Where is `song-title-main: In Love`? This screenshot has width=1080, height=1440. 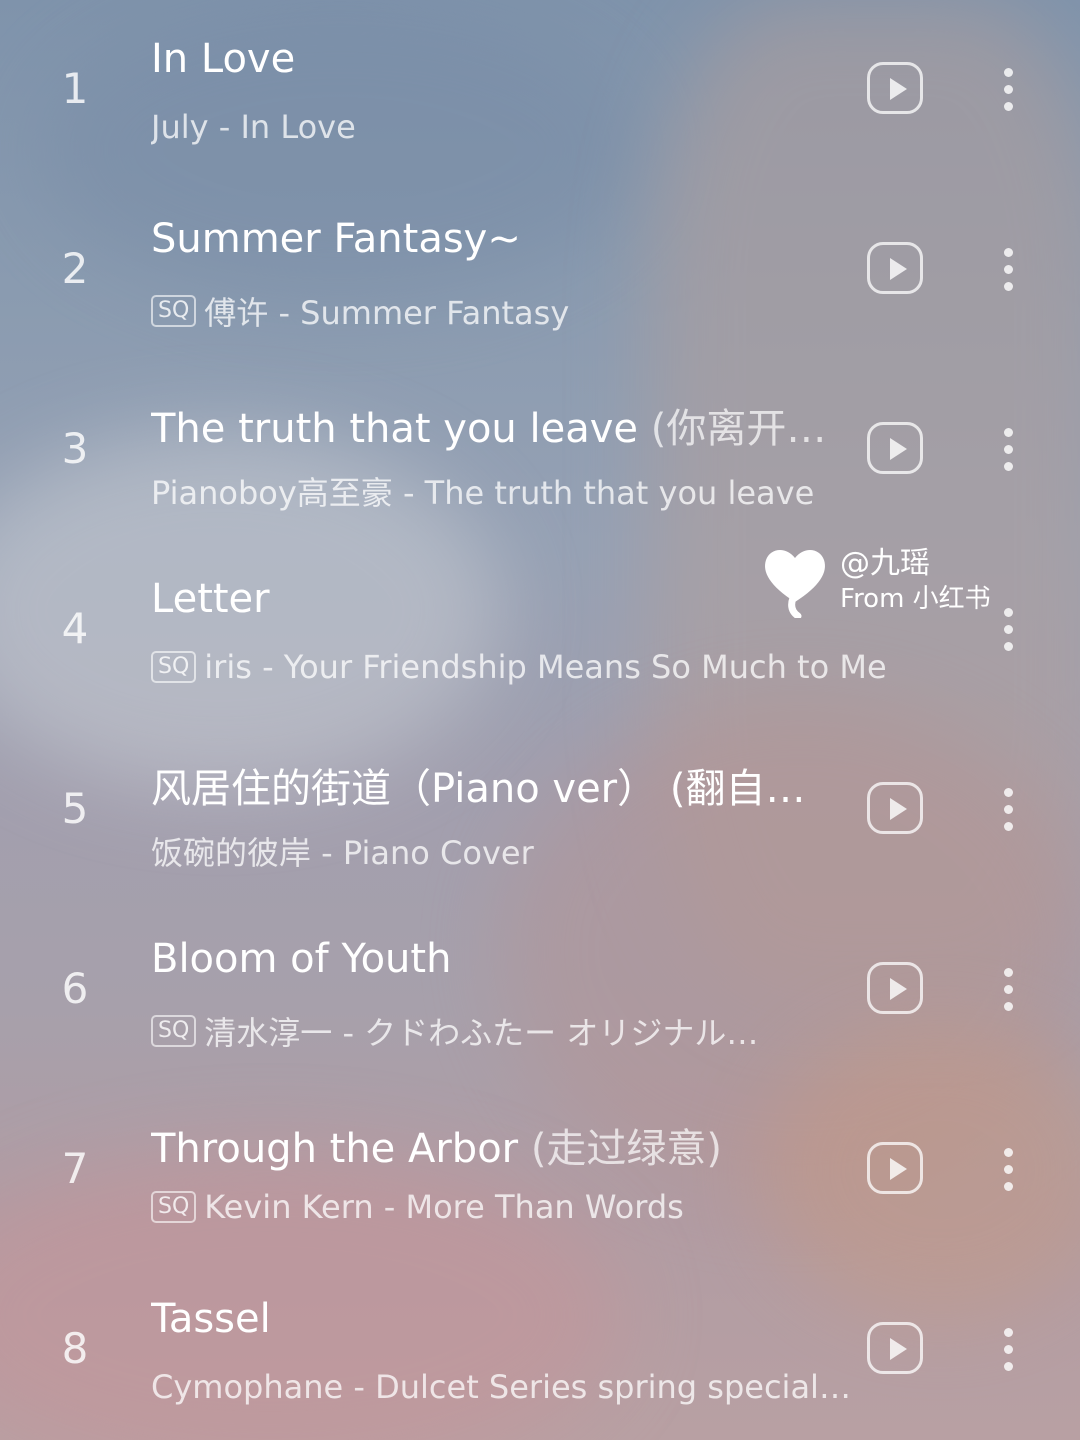 song-title-main: In Love is located at coordinates (223, 59).